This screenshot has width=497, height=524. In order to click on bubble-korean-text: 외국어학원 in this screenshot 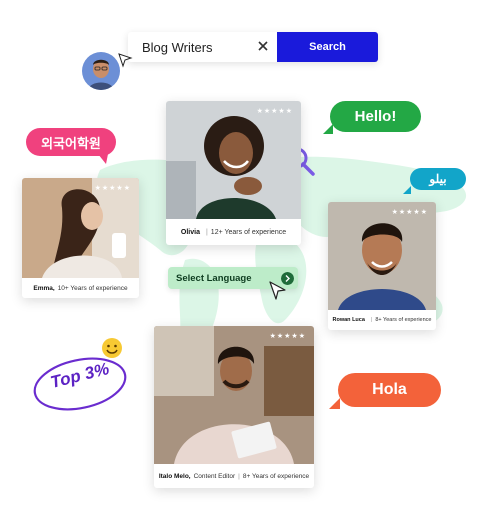, I will do `click(71, 143)`.